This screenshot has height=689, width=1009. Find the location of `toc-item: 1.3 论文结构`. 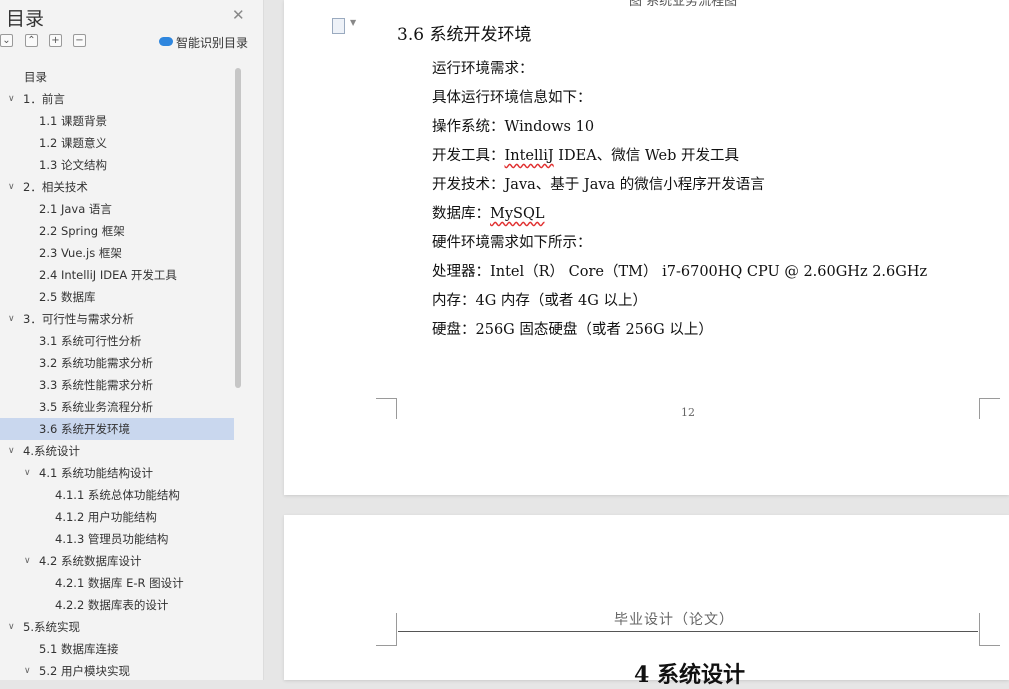

toc-item: 1.3 论文结构 is located at coordinates (120, 165).